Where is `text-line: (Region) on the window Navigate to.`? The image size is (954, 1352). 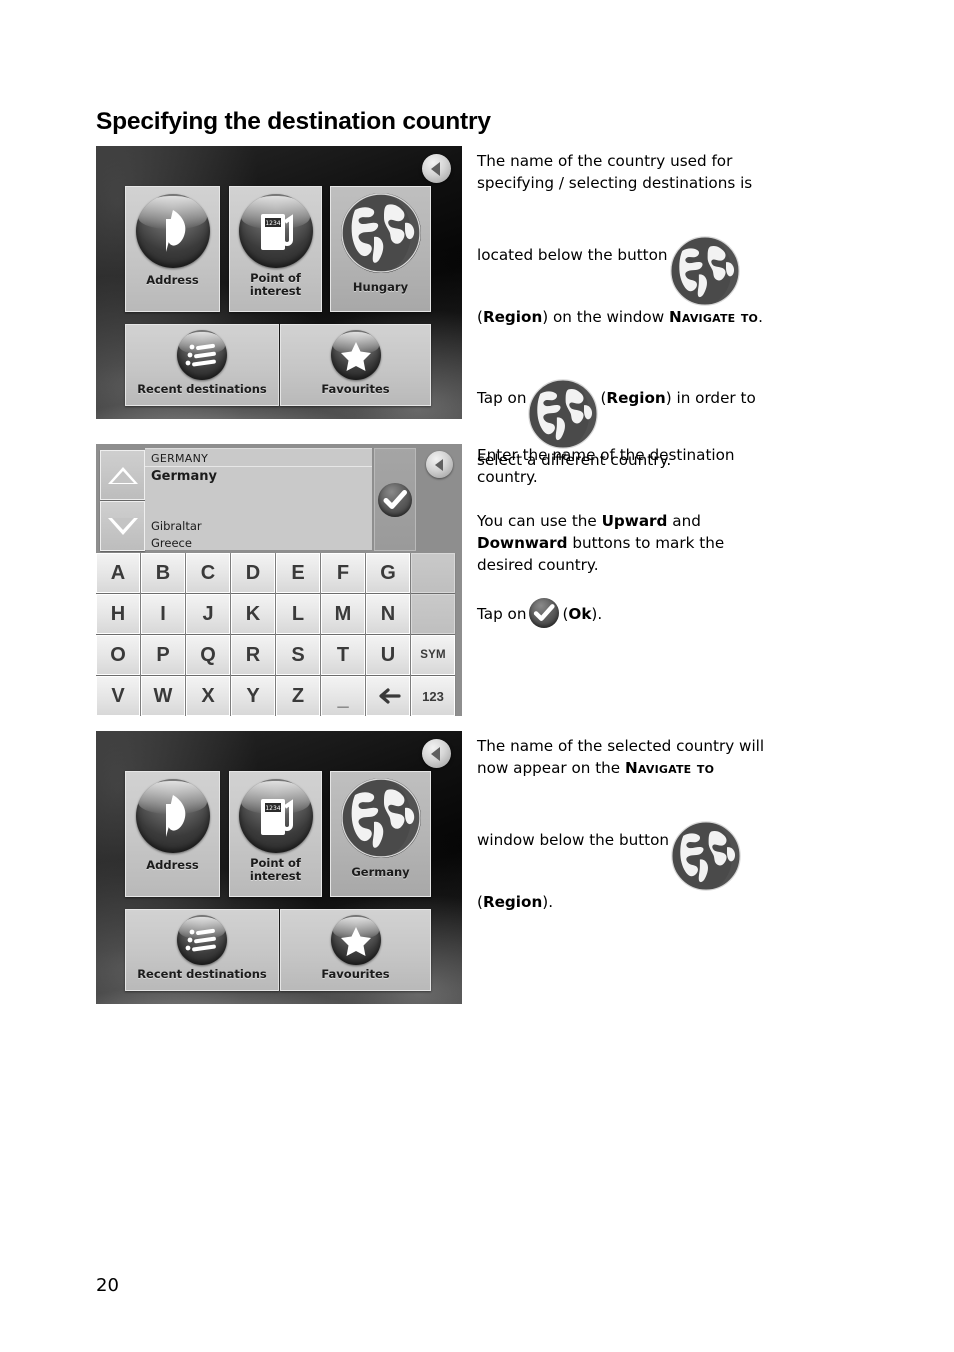 text-line: (Region) on the window Navigate to. is located at coordinates (620, 317).